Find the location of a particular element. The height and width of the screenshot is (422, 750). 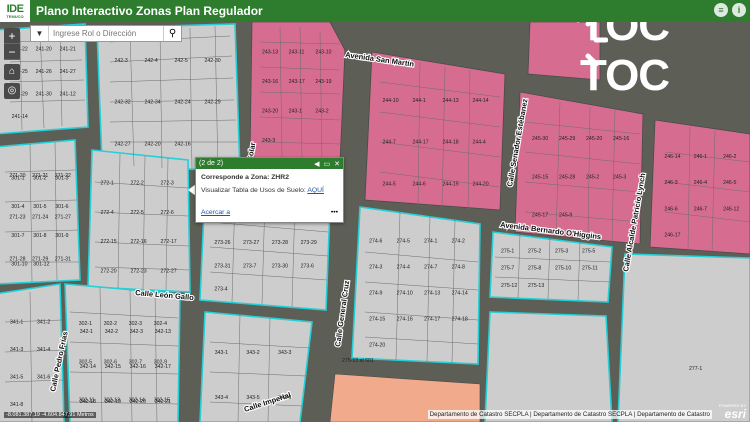

lot-label: 274-9 is located at coordinates (375, 294).